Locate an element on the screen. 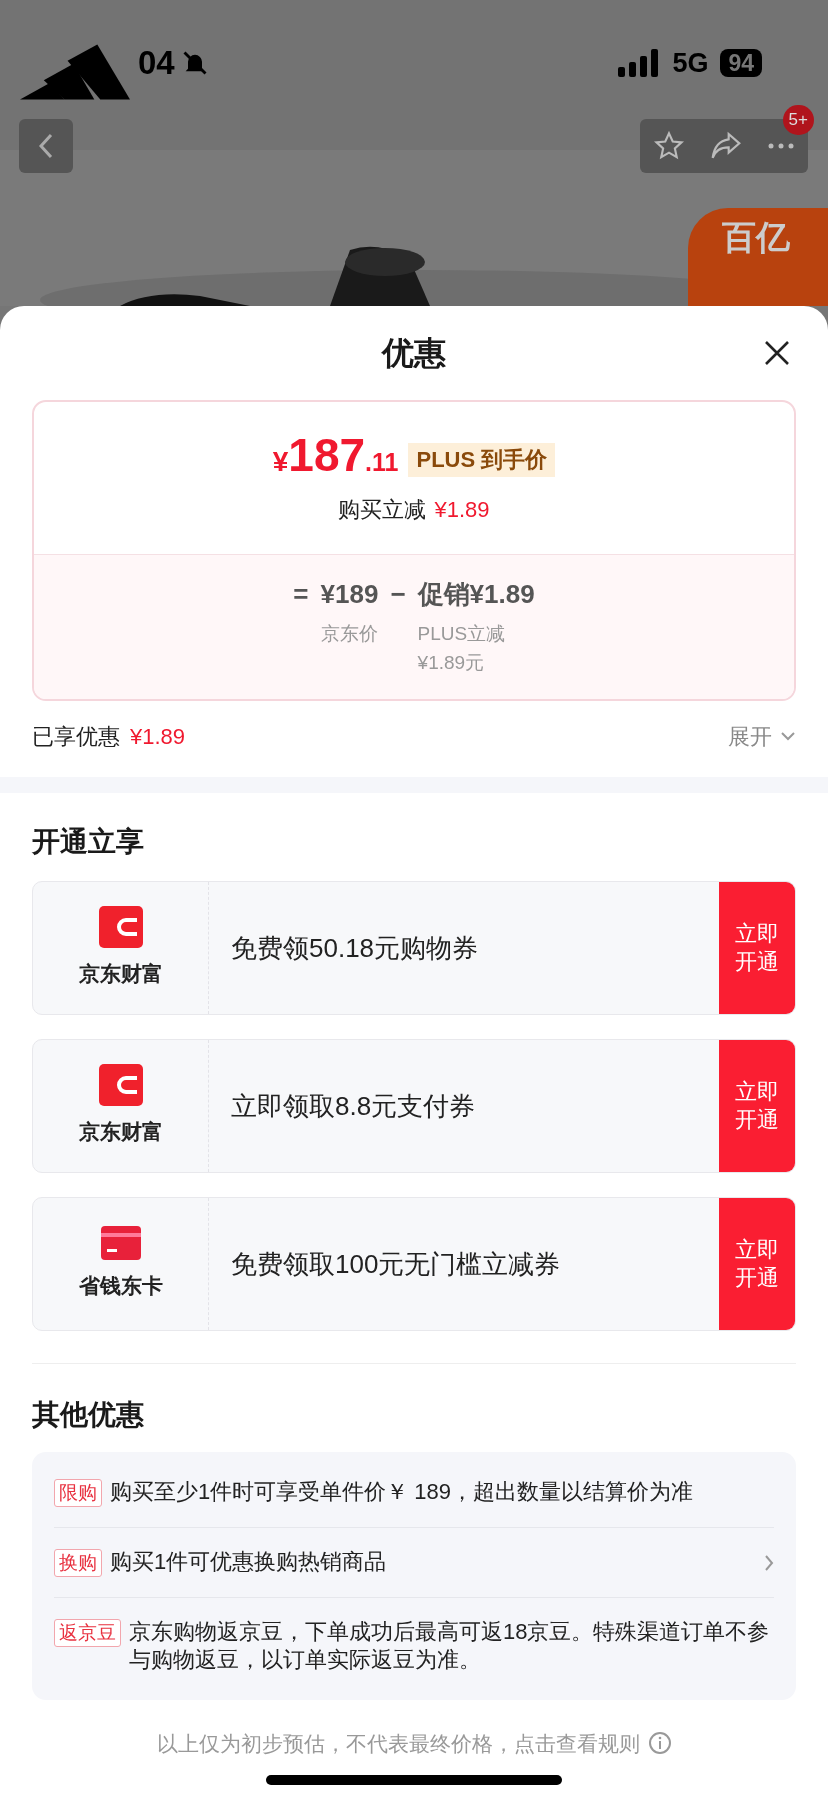  chevron-right-icon is located at coordinates (769, 1563).